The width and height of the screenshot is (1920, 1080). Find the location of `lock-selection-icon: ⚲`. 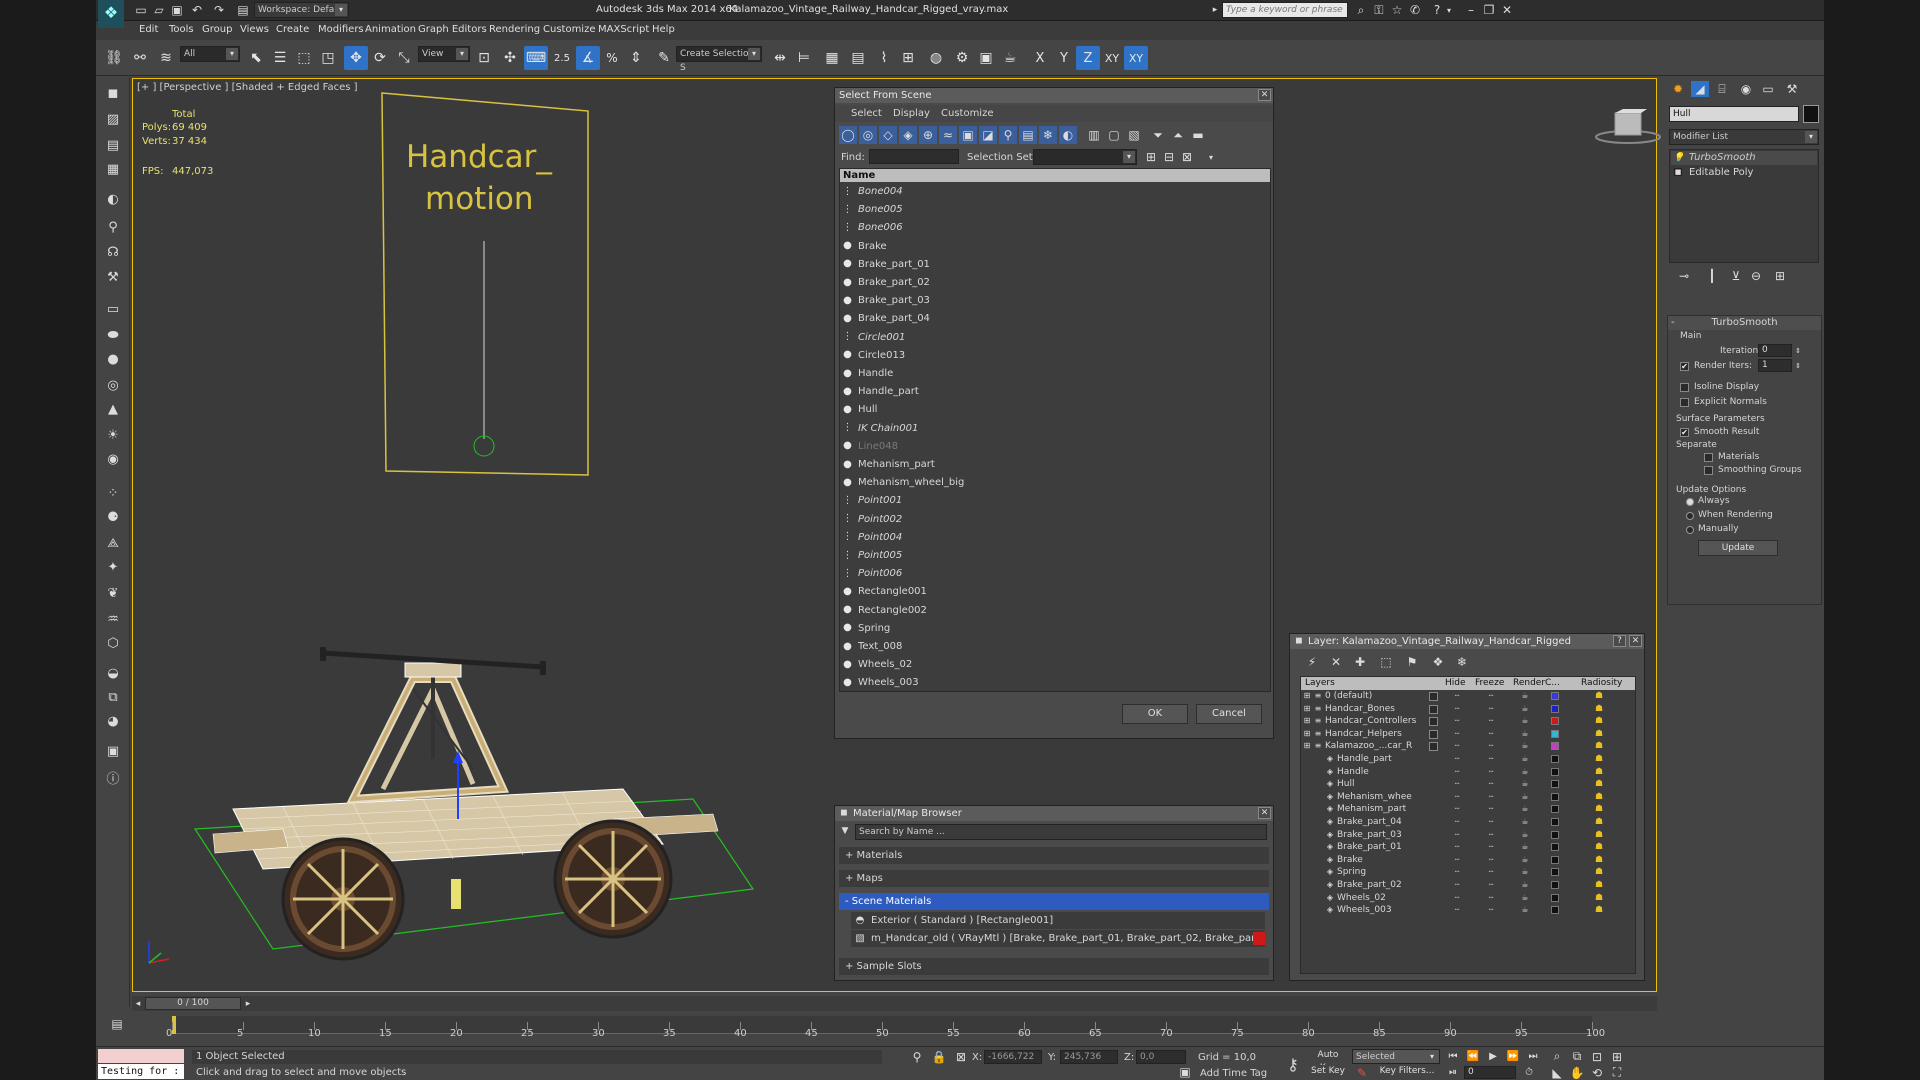

lock-selection-icon: ⚲ is located at coordinates (917, 1057).